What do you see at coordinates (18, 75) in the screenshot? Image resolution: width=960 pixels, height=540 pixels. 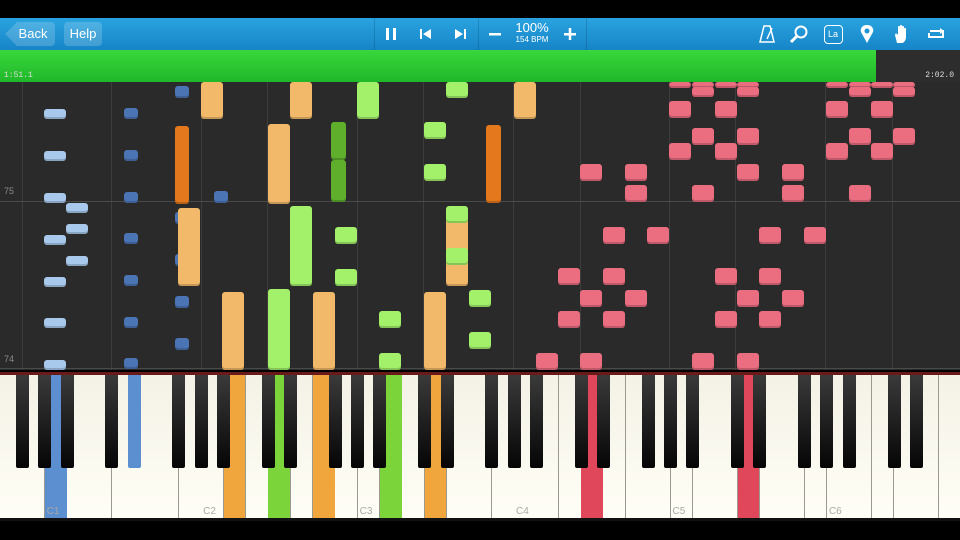 I see `elapsed-time: 1:51.1` at bounding box center [18, 75].